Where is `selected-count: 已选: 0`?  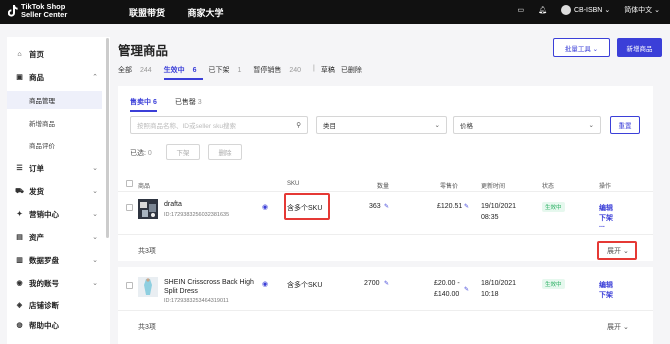
selected-count: 已选: 0 is located at coordinates (141, 153).